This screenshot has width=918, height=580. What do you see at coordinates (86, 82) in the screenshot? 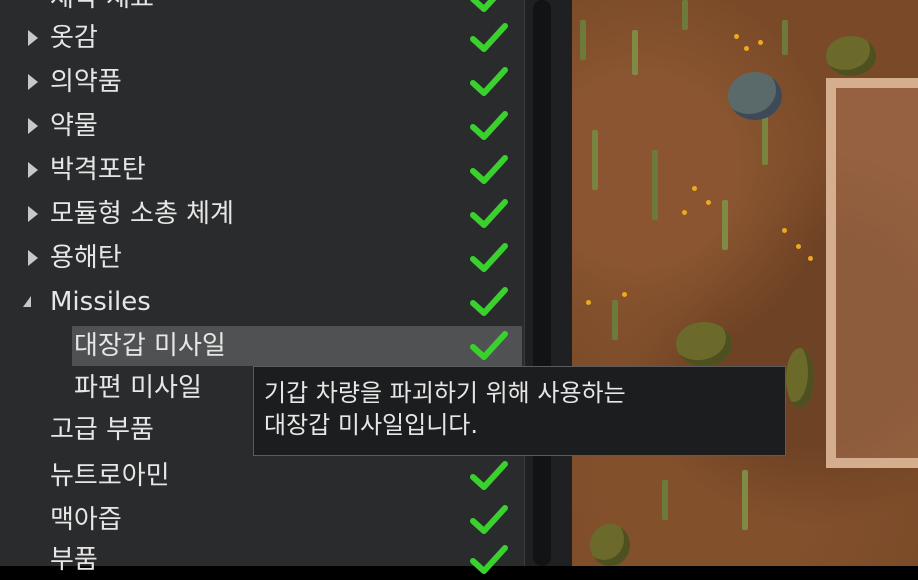
I see `tree-row-label: 의약품` at bounding box center [86, 82].